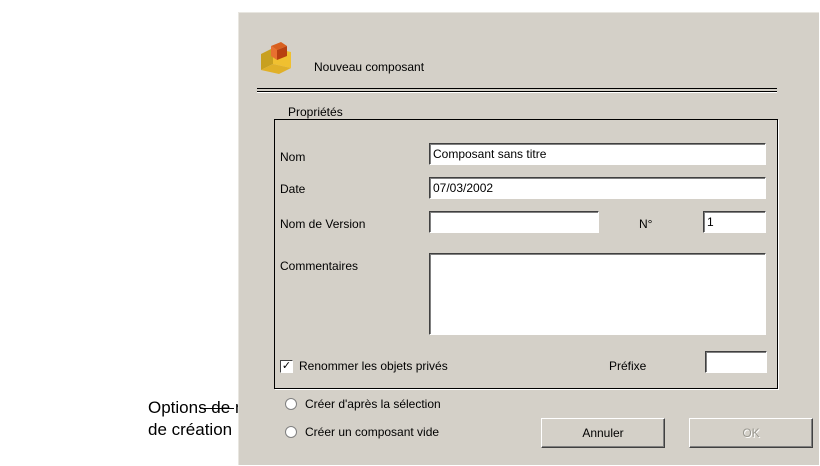 This screenshot has height=466, width=820. Describe the element at coordinates (373, 404) in the screenshot. I see `create-from-selection-label: Créer d'après la sélection` at that location.